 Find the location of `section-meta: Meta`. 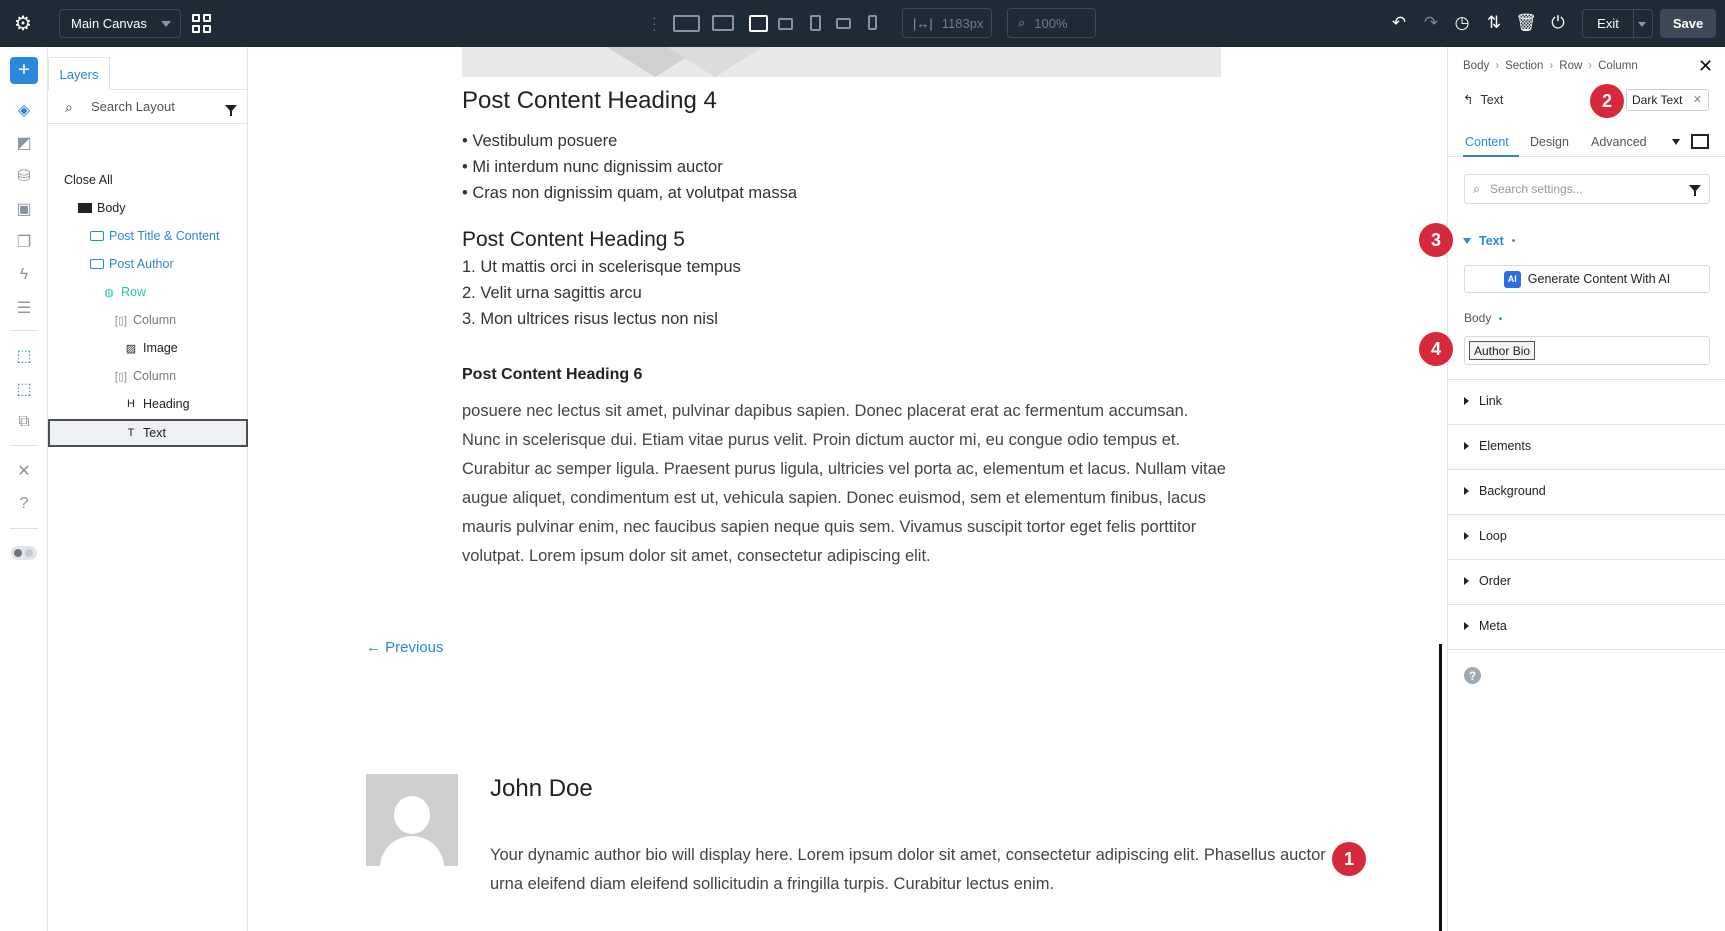

section-meta: Meta is located at coordinates (1485, 626).